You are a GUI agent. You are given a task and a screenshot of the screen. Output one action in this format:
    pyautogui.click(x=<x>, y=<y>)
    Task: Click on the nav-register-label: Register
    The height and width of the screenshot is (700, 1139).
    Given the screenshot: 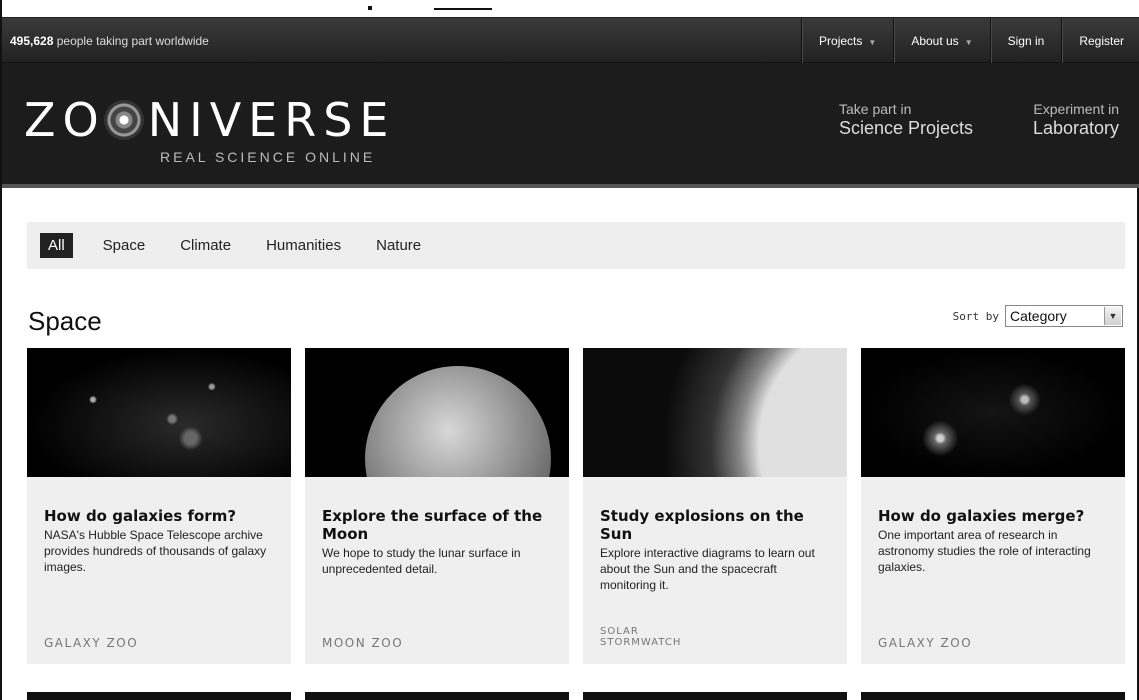 What is the action you would take?
    pyautogui.click(x=1101, y=41)
    